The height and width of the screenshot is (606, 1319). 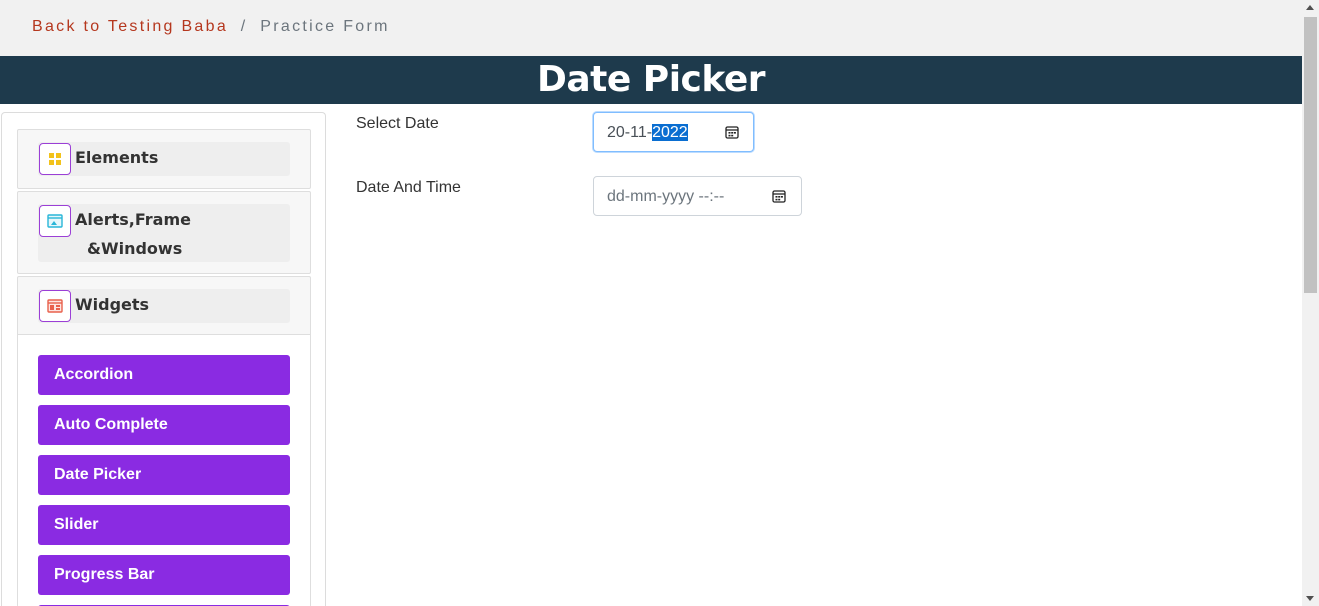 I want to click on sidebar-section-label: Elements, so click(x=117, y=157).